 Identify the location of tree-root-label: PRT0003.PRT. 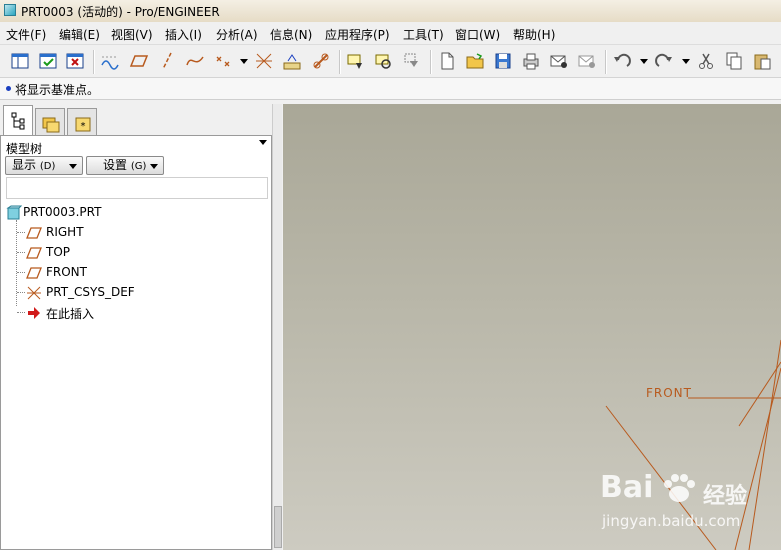
(62, 212).